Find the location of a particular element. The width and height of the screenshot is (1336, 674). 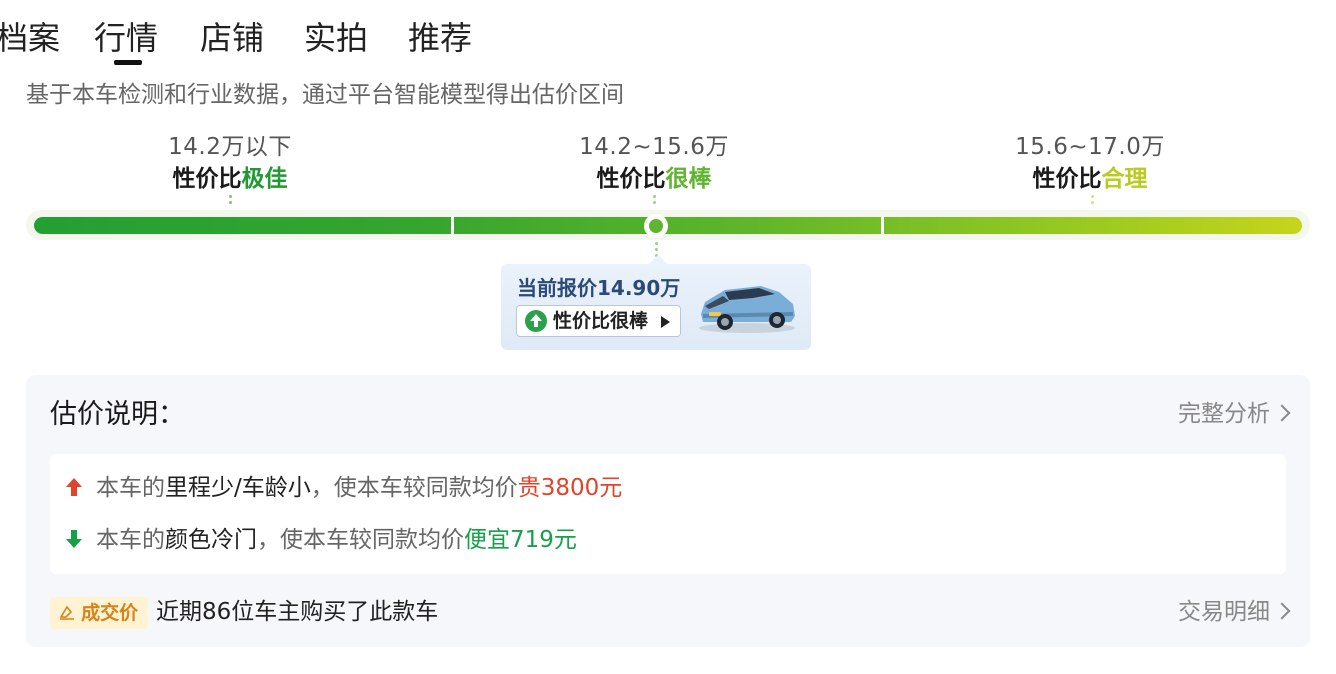

car-image is located at coordinates (747, 309).